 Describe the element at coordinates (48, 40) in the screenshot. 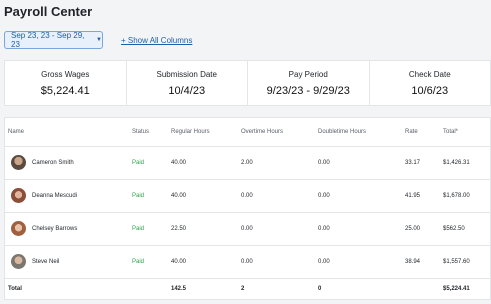

I see `date-range-label: Sep 23, 23 - Sep 29, 23` at that location.